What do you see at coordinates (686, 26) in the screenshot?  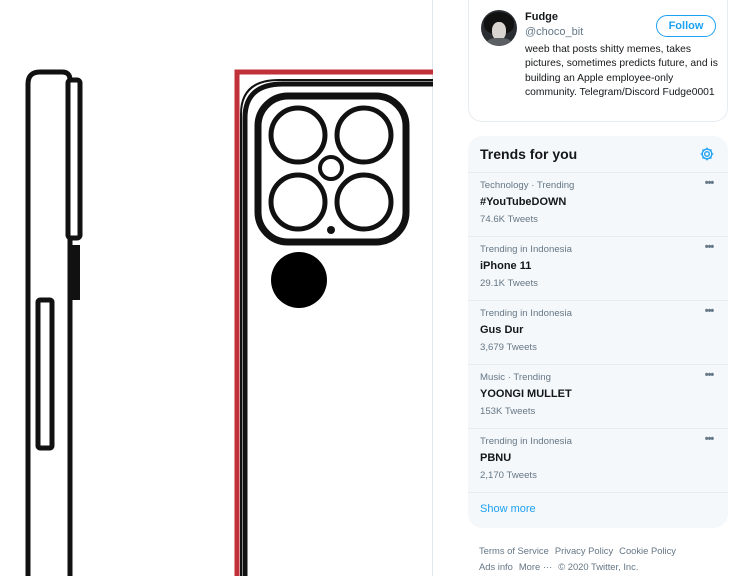 I see `follow-button: Follow` at bounding box center [686, 26].